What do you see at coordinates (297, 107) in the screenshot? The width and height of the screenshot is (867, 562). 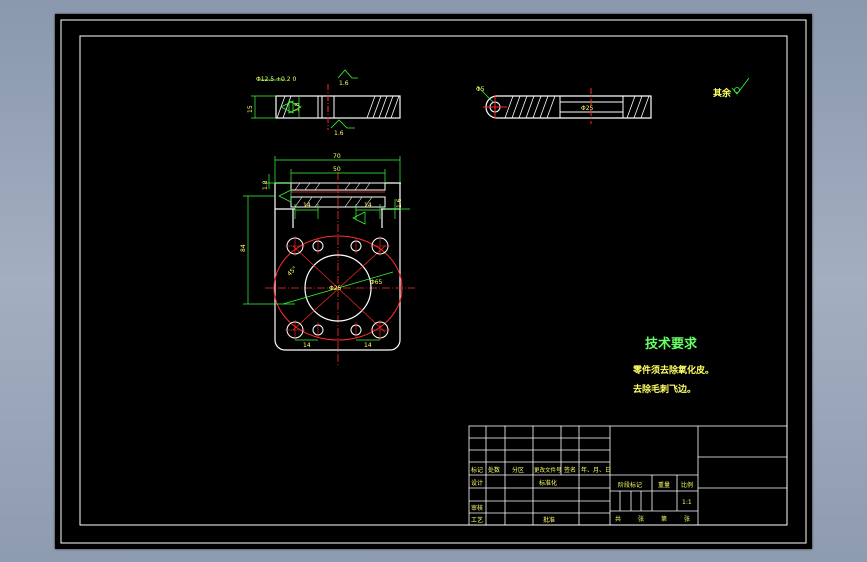 I see `top-view-depth: 1.8` at bounding box center [297, 107].